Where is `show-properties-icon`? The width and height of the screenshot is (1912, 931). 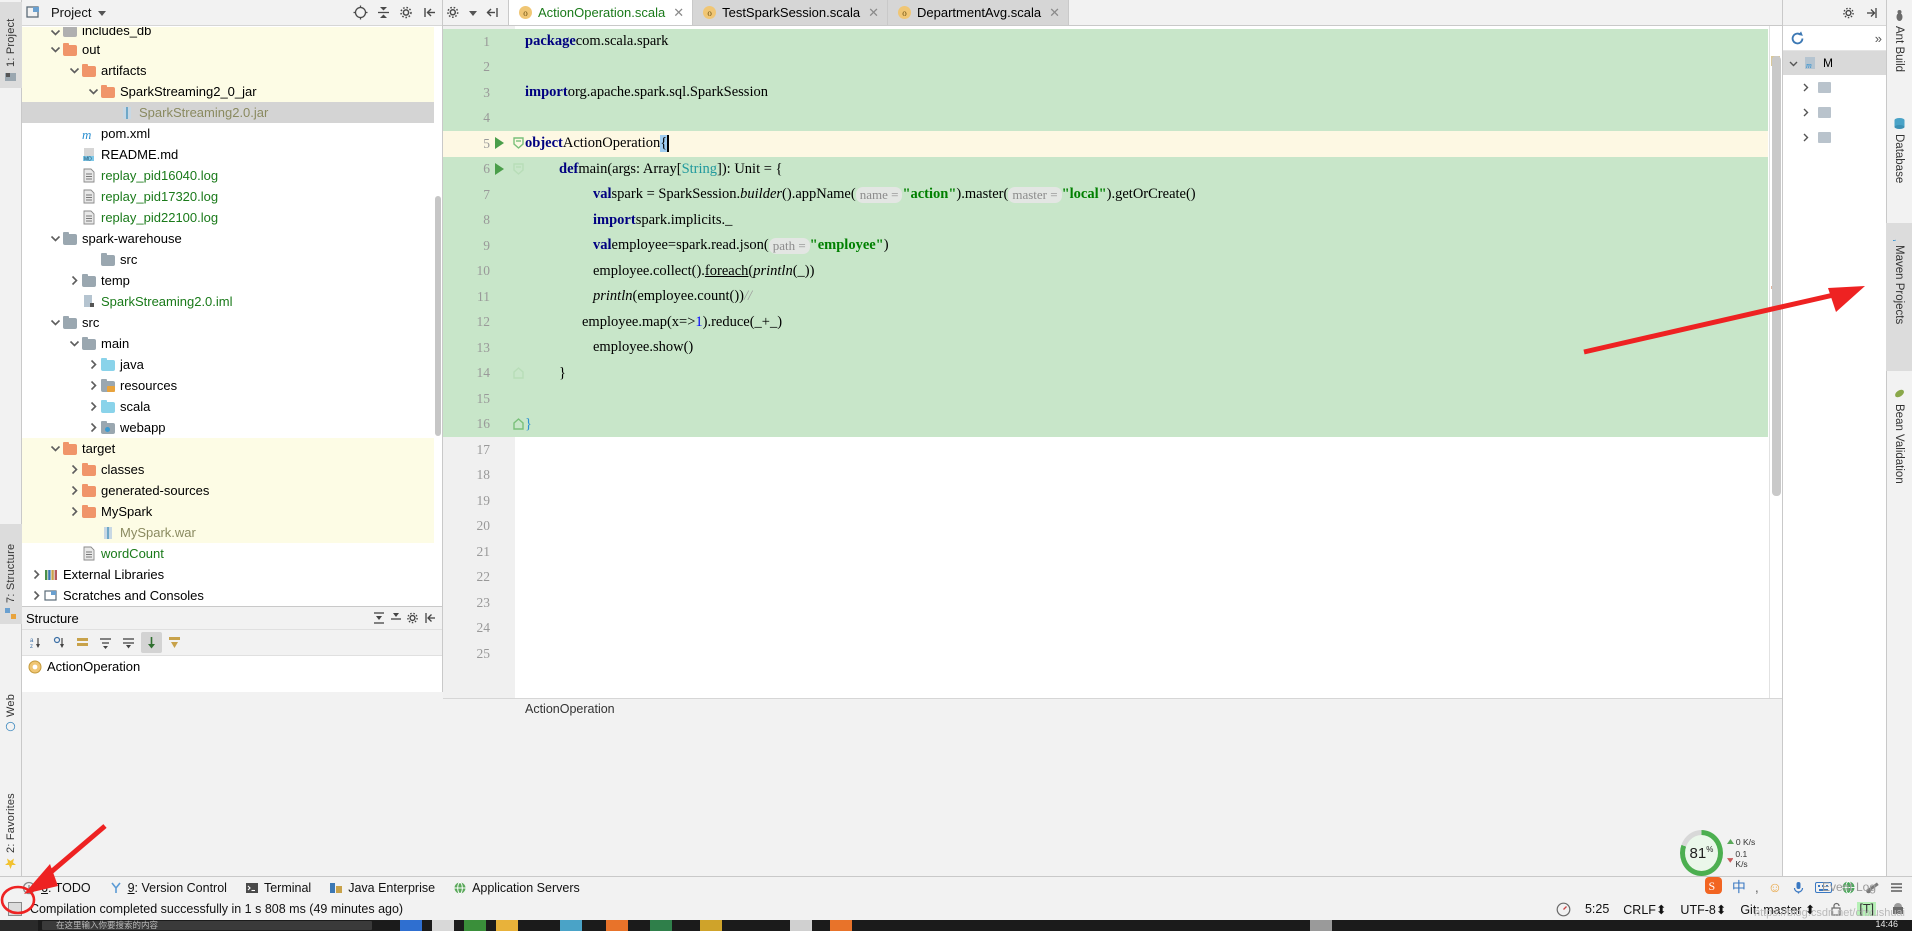 show-properties-icon is located at coordinates (128, 642).